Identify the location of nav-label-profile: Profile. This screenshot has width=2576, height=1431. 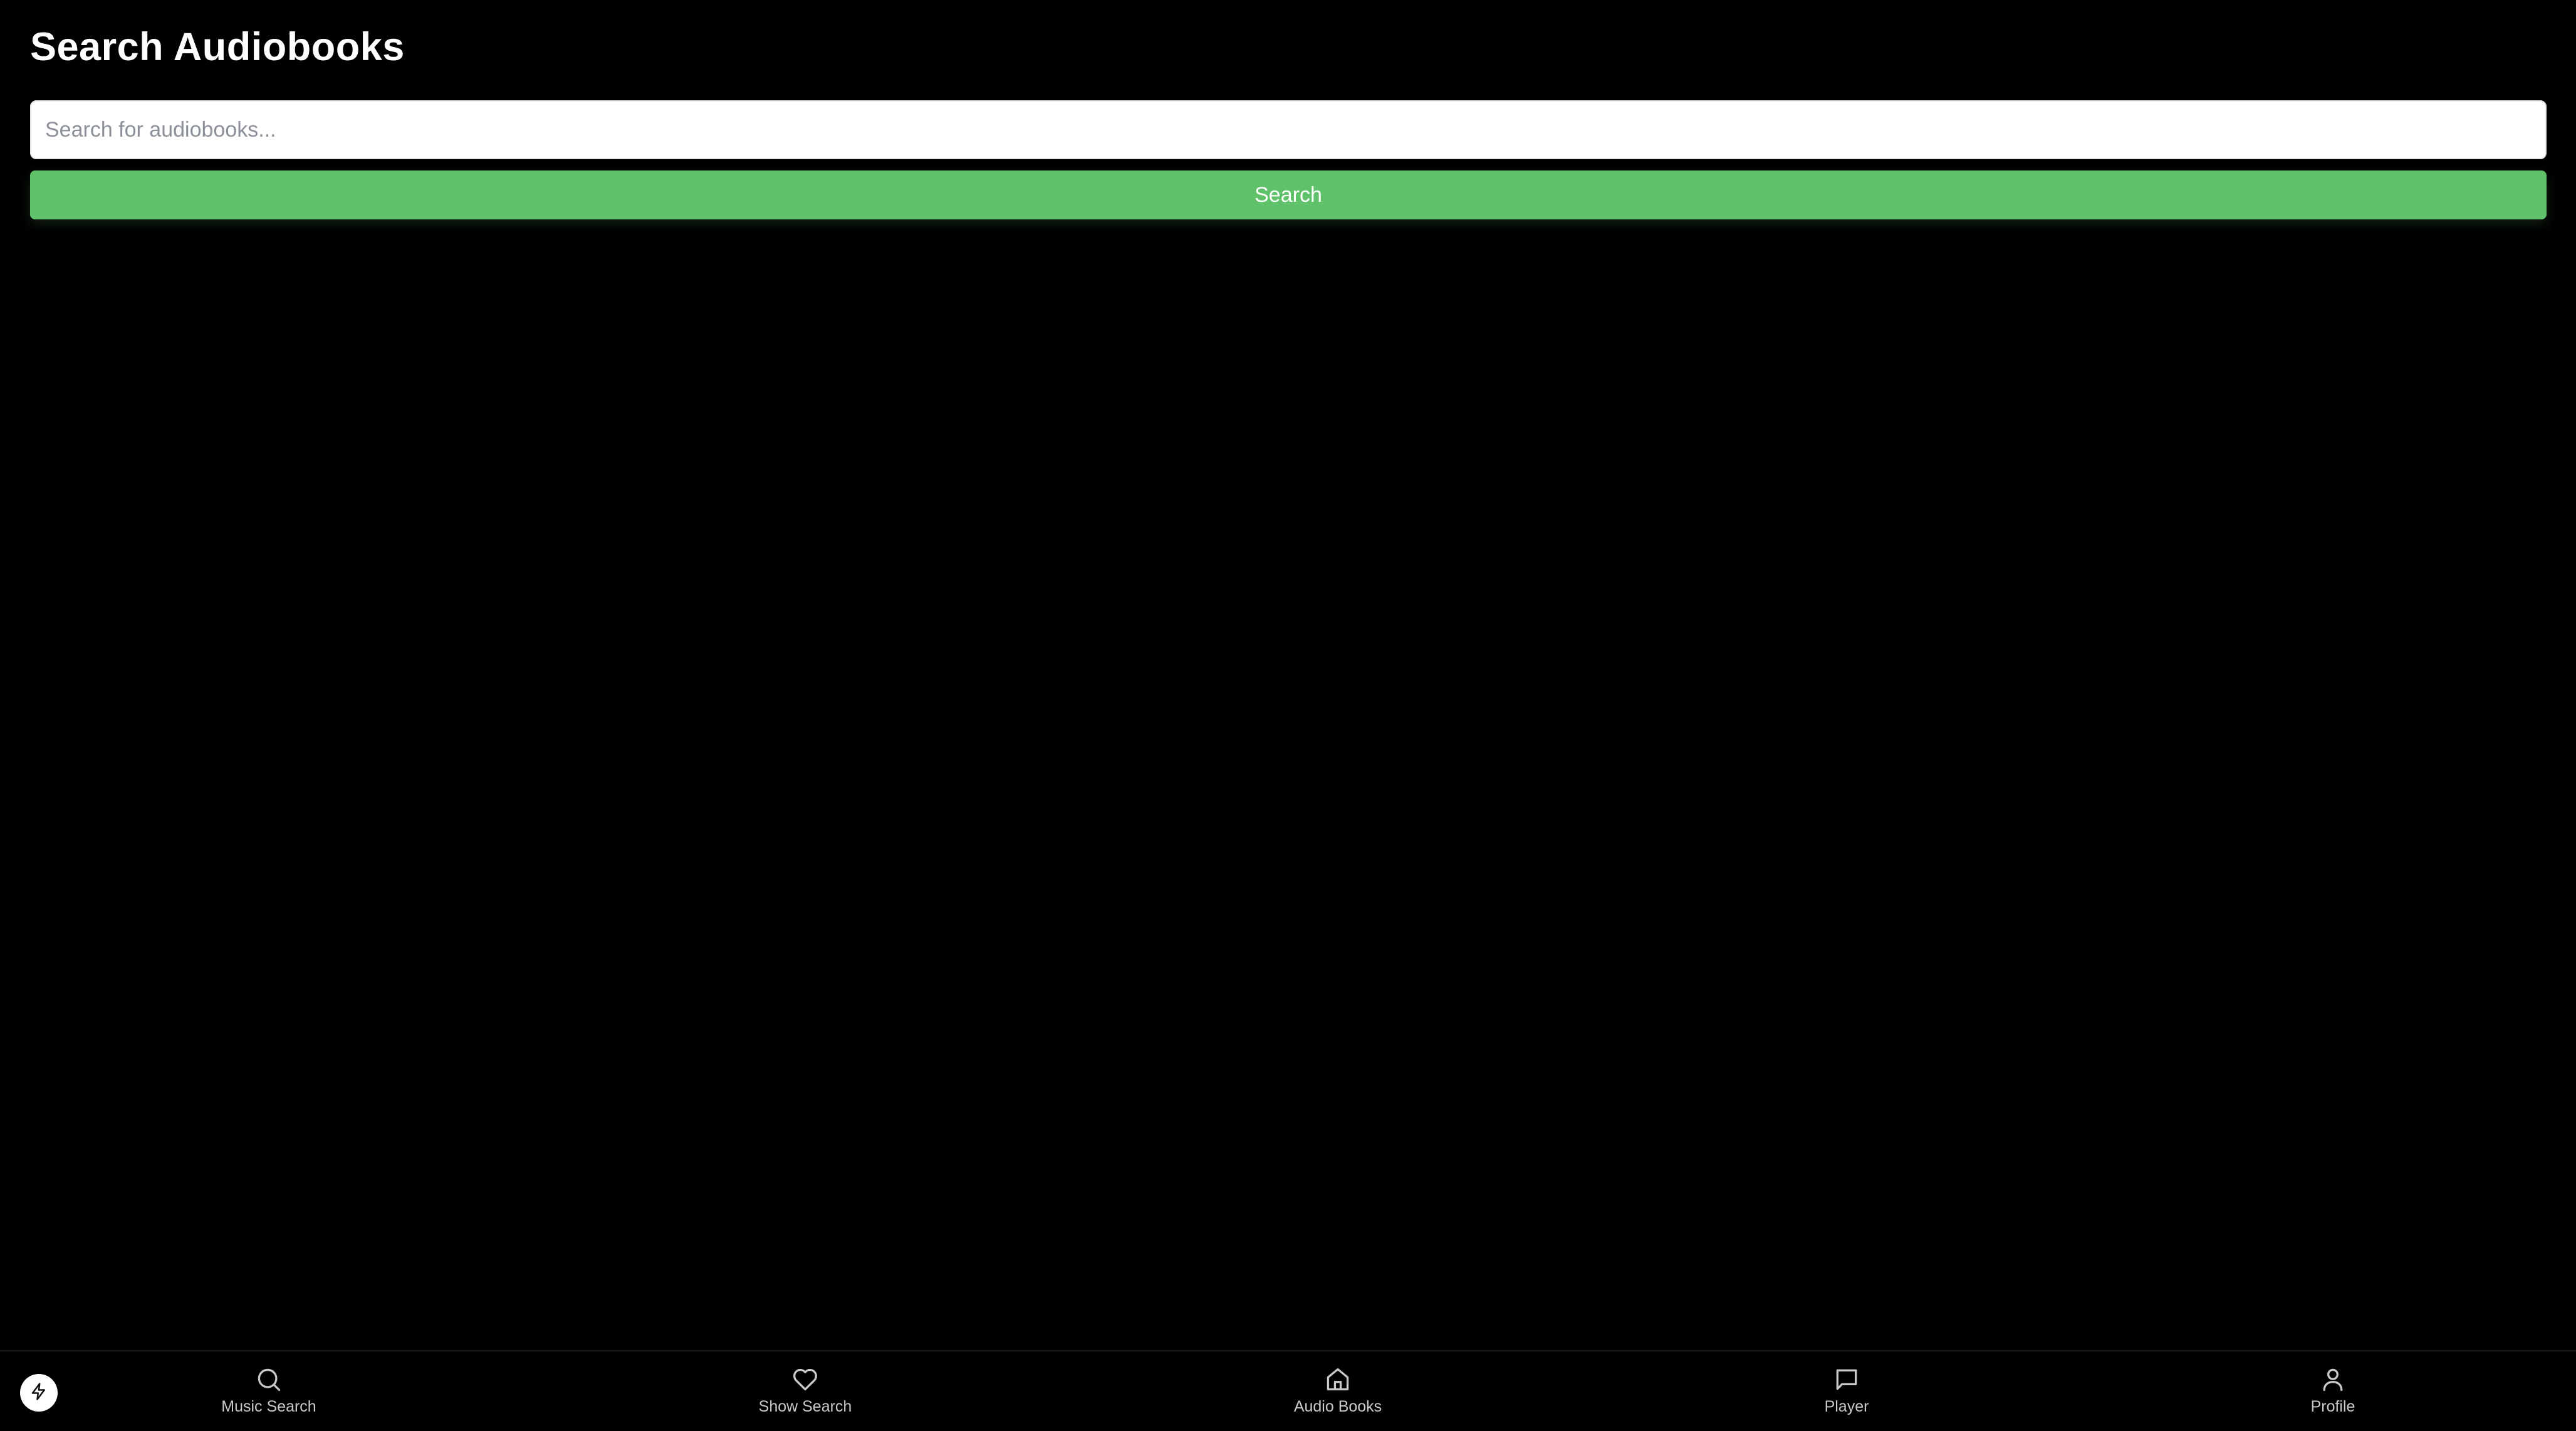
(2332, 1406).